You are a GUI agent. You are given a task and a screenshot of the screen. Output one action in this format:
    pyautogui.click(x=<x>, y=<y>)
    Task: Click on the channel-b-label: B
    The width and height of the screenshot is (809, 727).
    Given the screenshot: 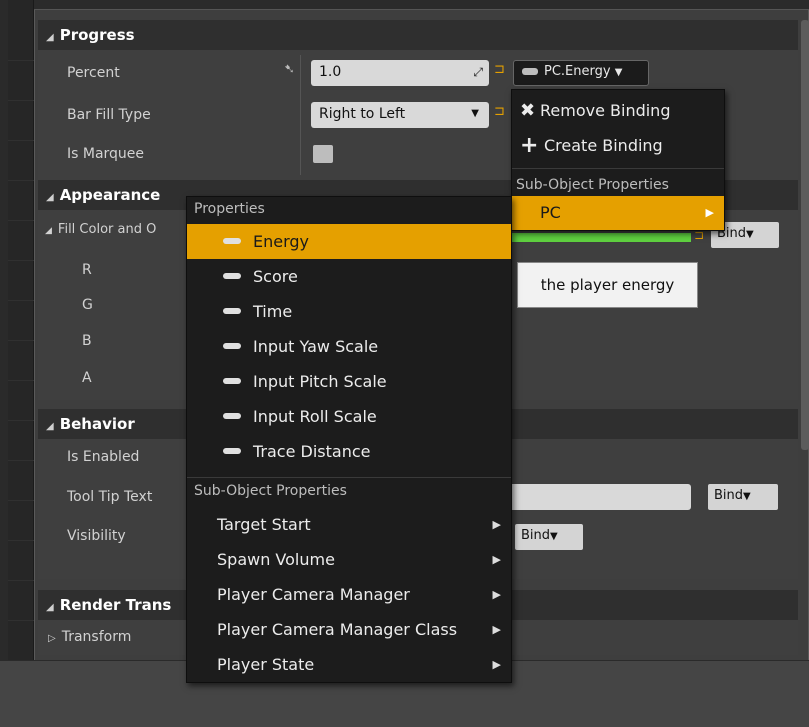 What is the action you would take?
    pyautogui.click(x=87, y=341)
    